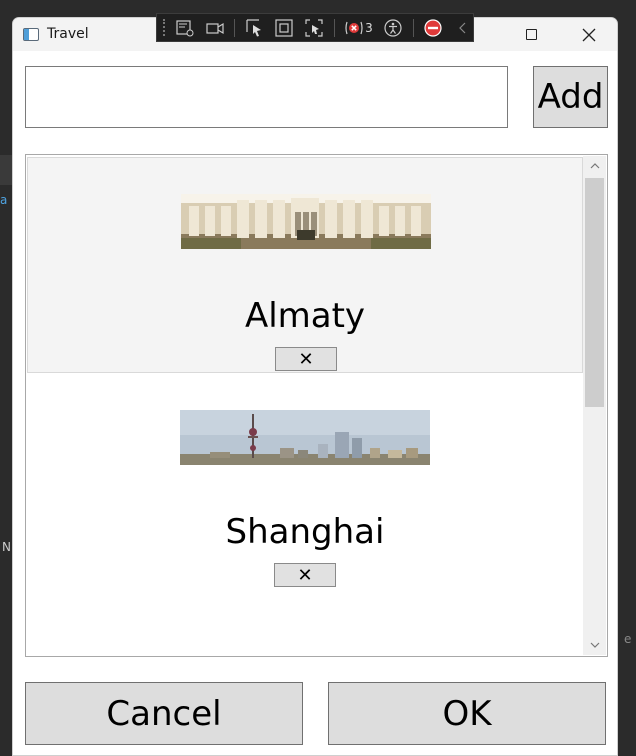 This screenshot has width=636, height=756. What do you see at coordinates (164, 713) in the screenshot?
I see `cancel-button: Cancel` at bounding box center [164, 713].